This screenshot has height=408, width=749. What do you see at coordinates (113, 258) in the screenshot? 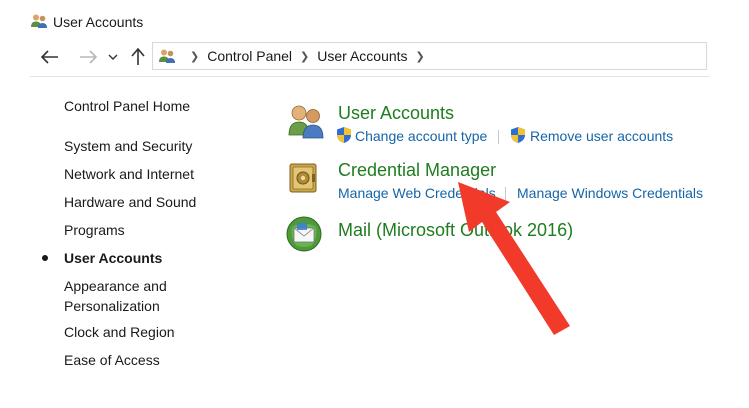
I see `sidebar-item-user-accounts: User Accounts` at bounding box center [113, 258].